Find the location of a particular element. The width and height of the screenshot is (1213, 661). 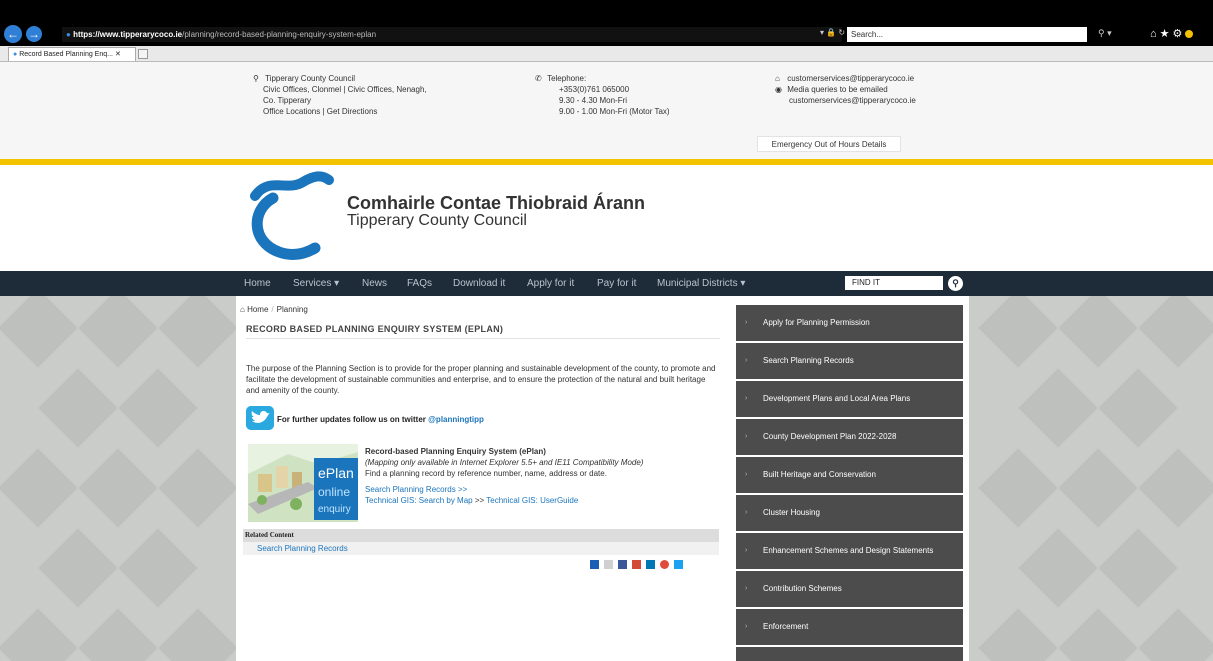

sidebar-item-contribution-schemes: › Contribution Schemes is located at coordinates (849, 589).